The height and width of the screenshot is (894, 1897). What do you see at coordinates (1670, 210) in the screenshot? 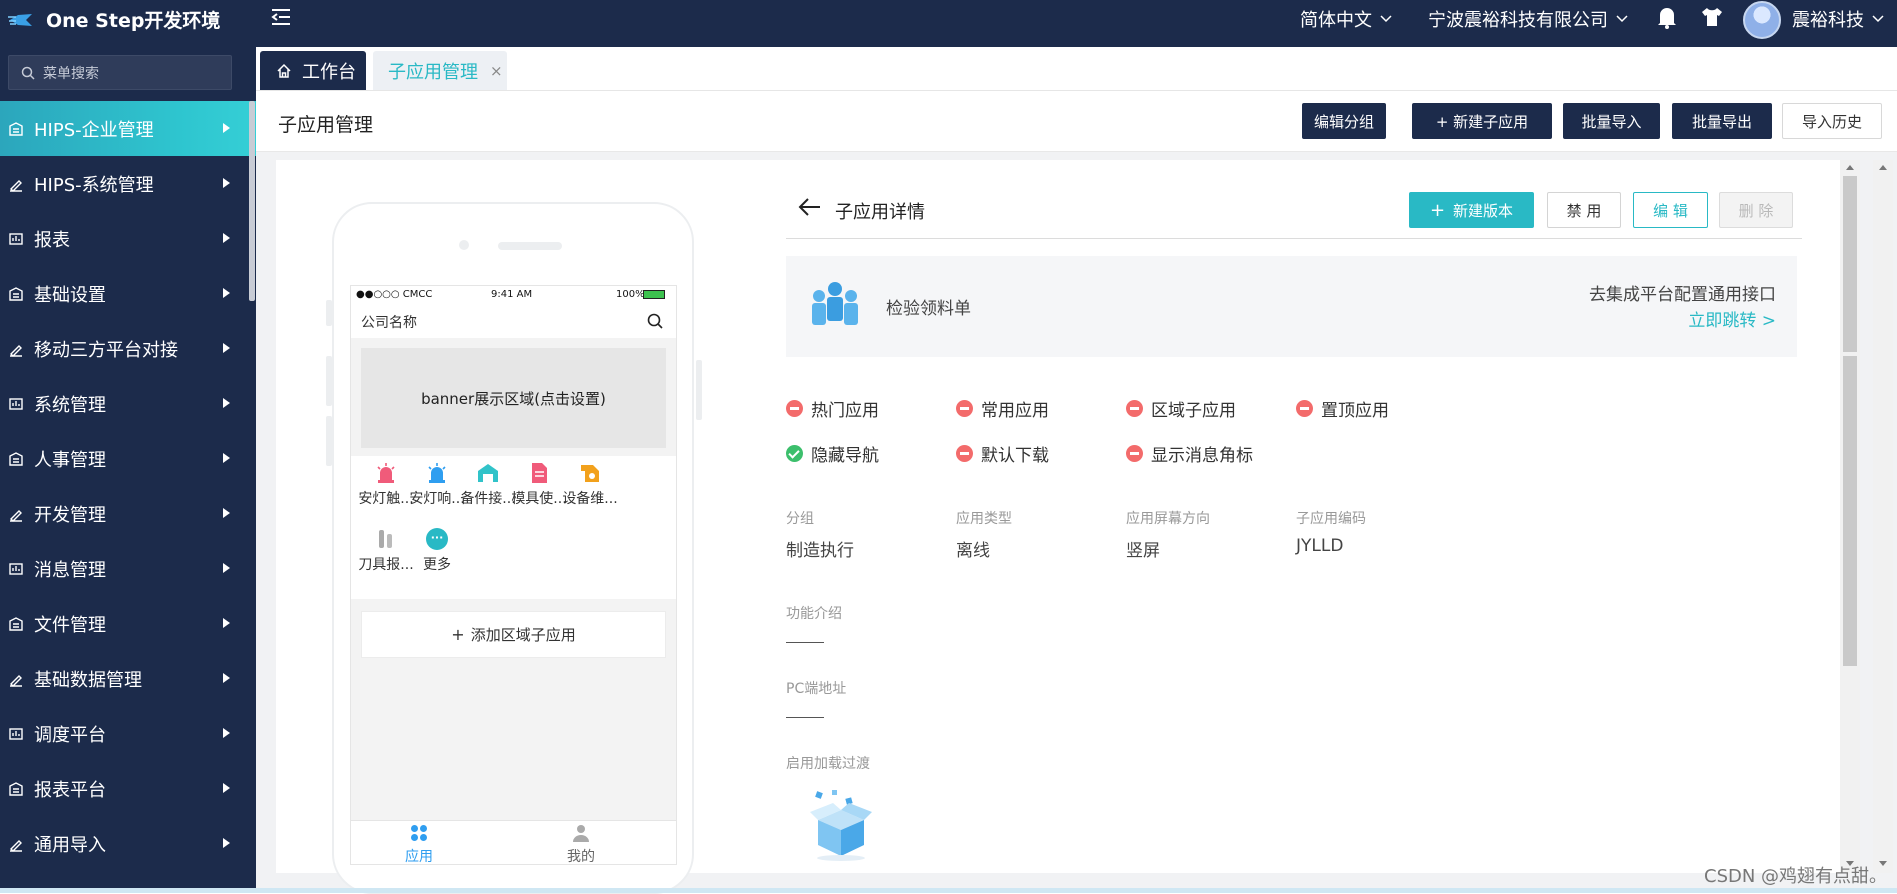
I see `edit-button: 编 辑` at bounding box center [1670, 210].